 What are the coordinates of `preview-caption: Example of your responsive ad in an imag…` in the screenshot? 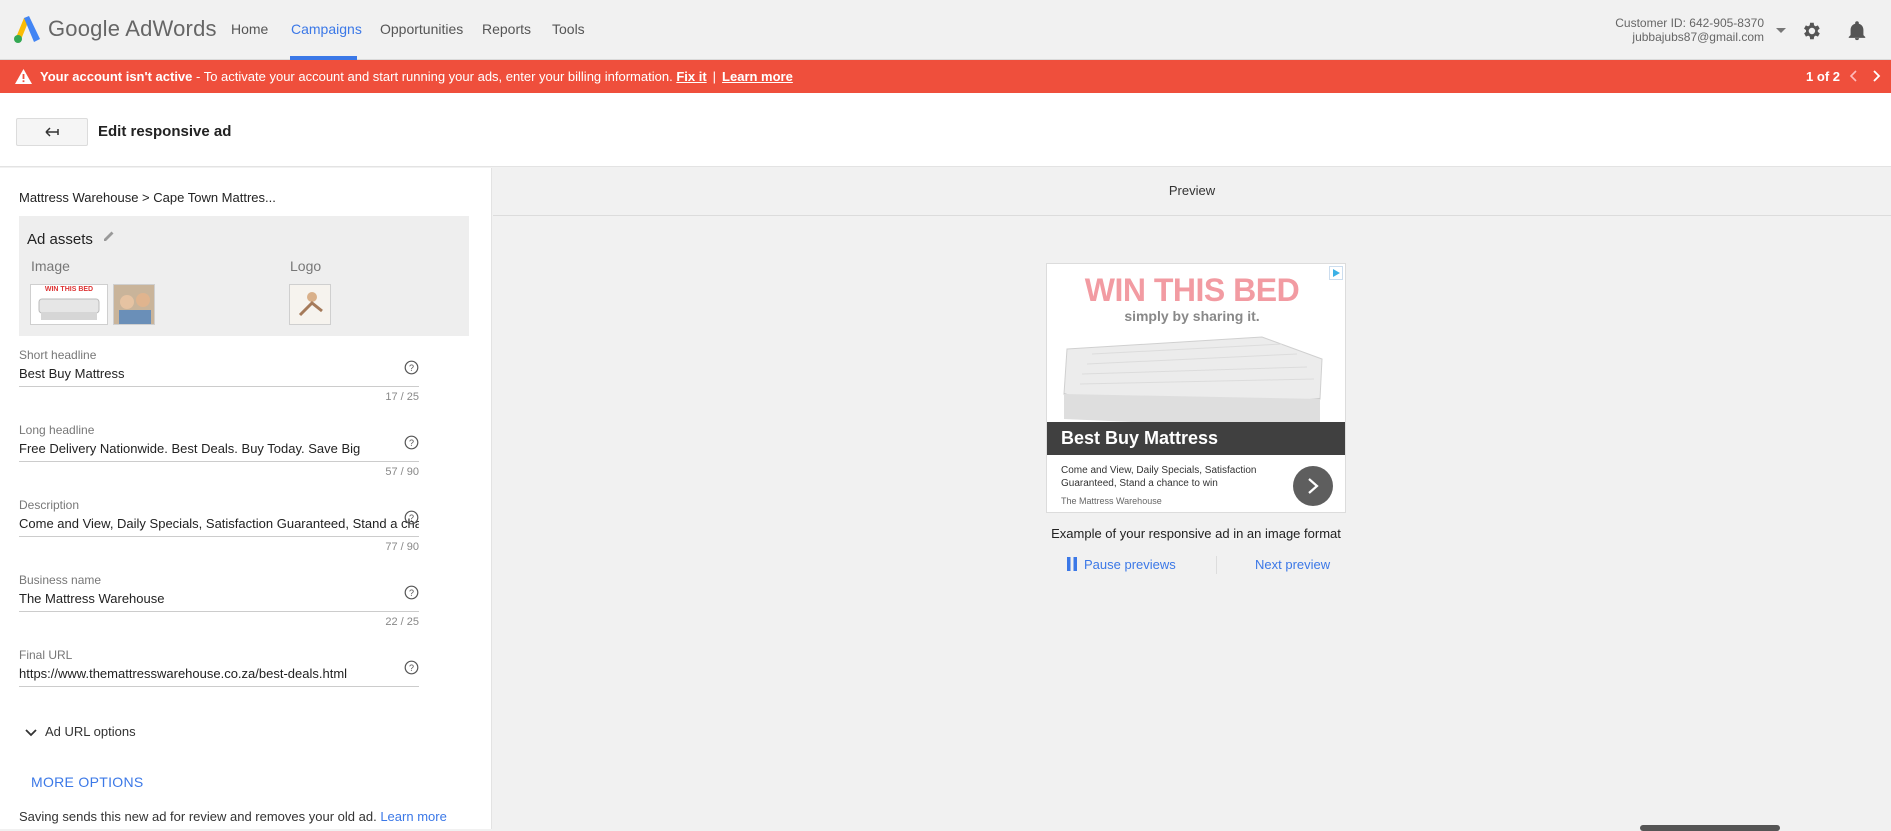 It's located at (1196, 533).